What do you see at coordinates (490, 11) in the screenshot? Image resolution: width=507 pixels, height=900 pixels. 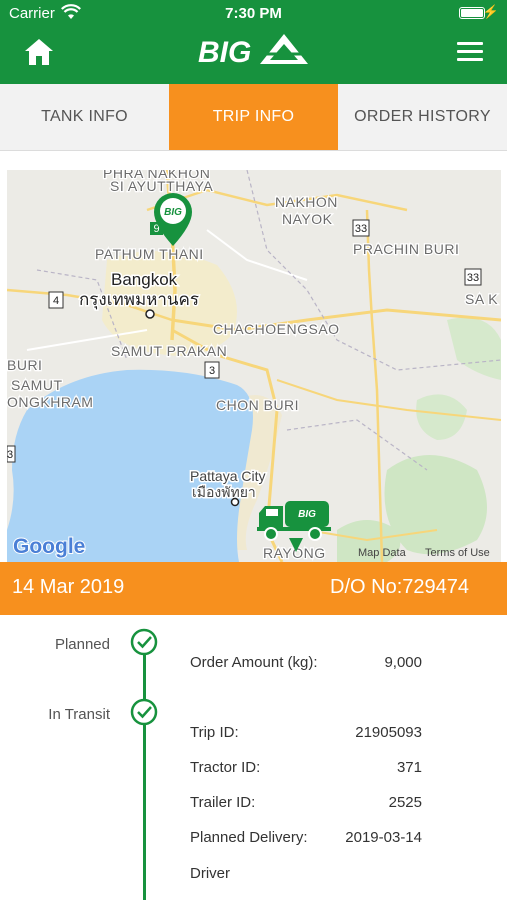 I see `charging-icon: ⚡` at bounding box center [490, 11].